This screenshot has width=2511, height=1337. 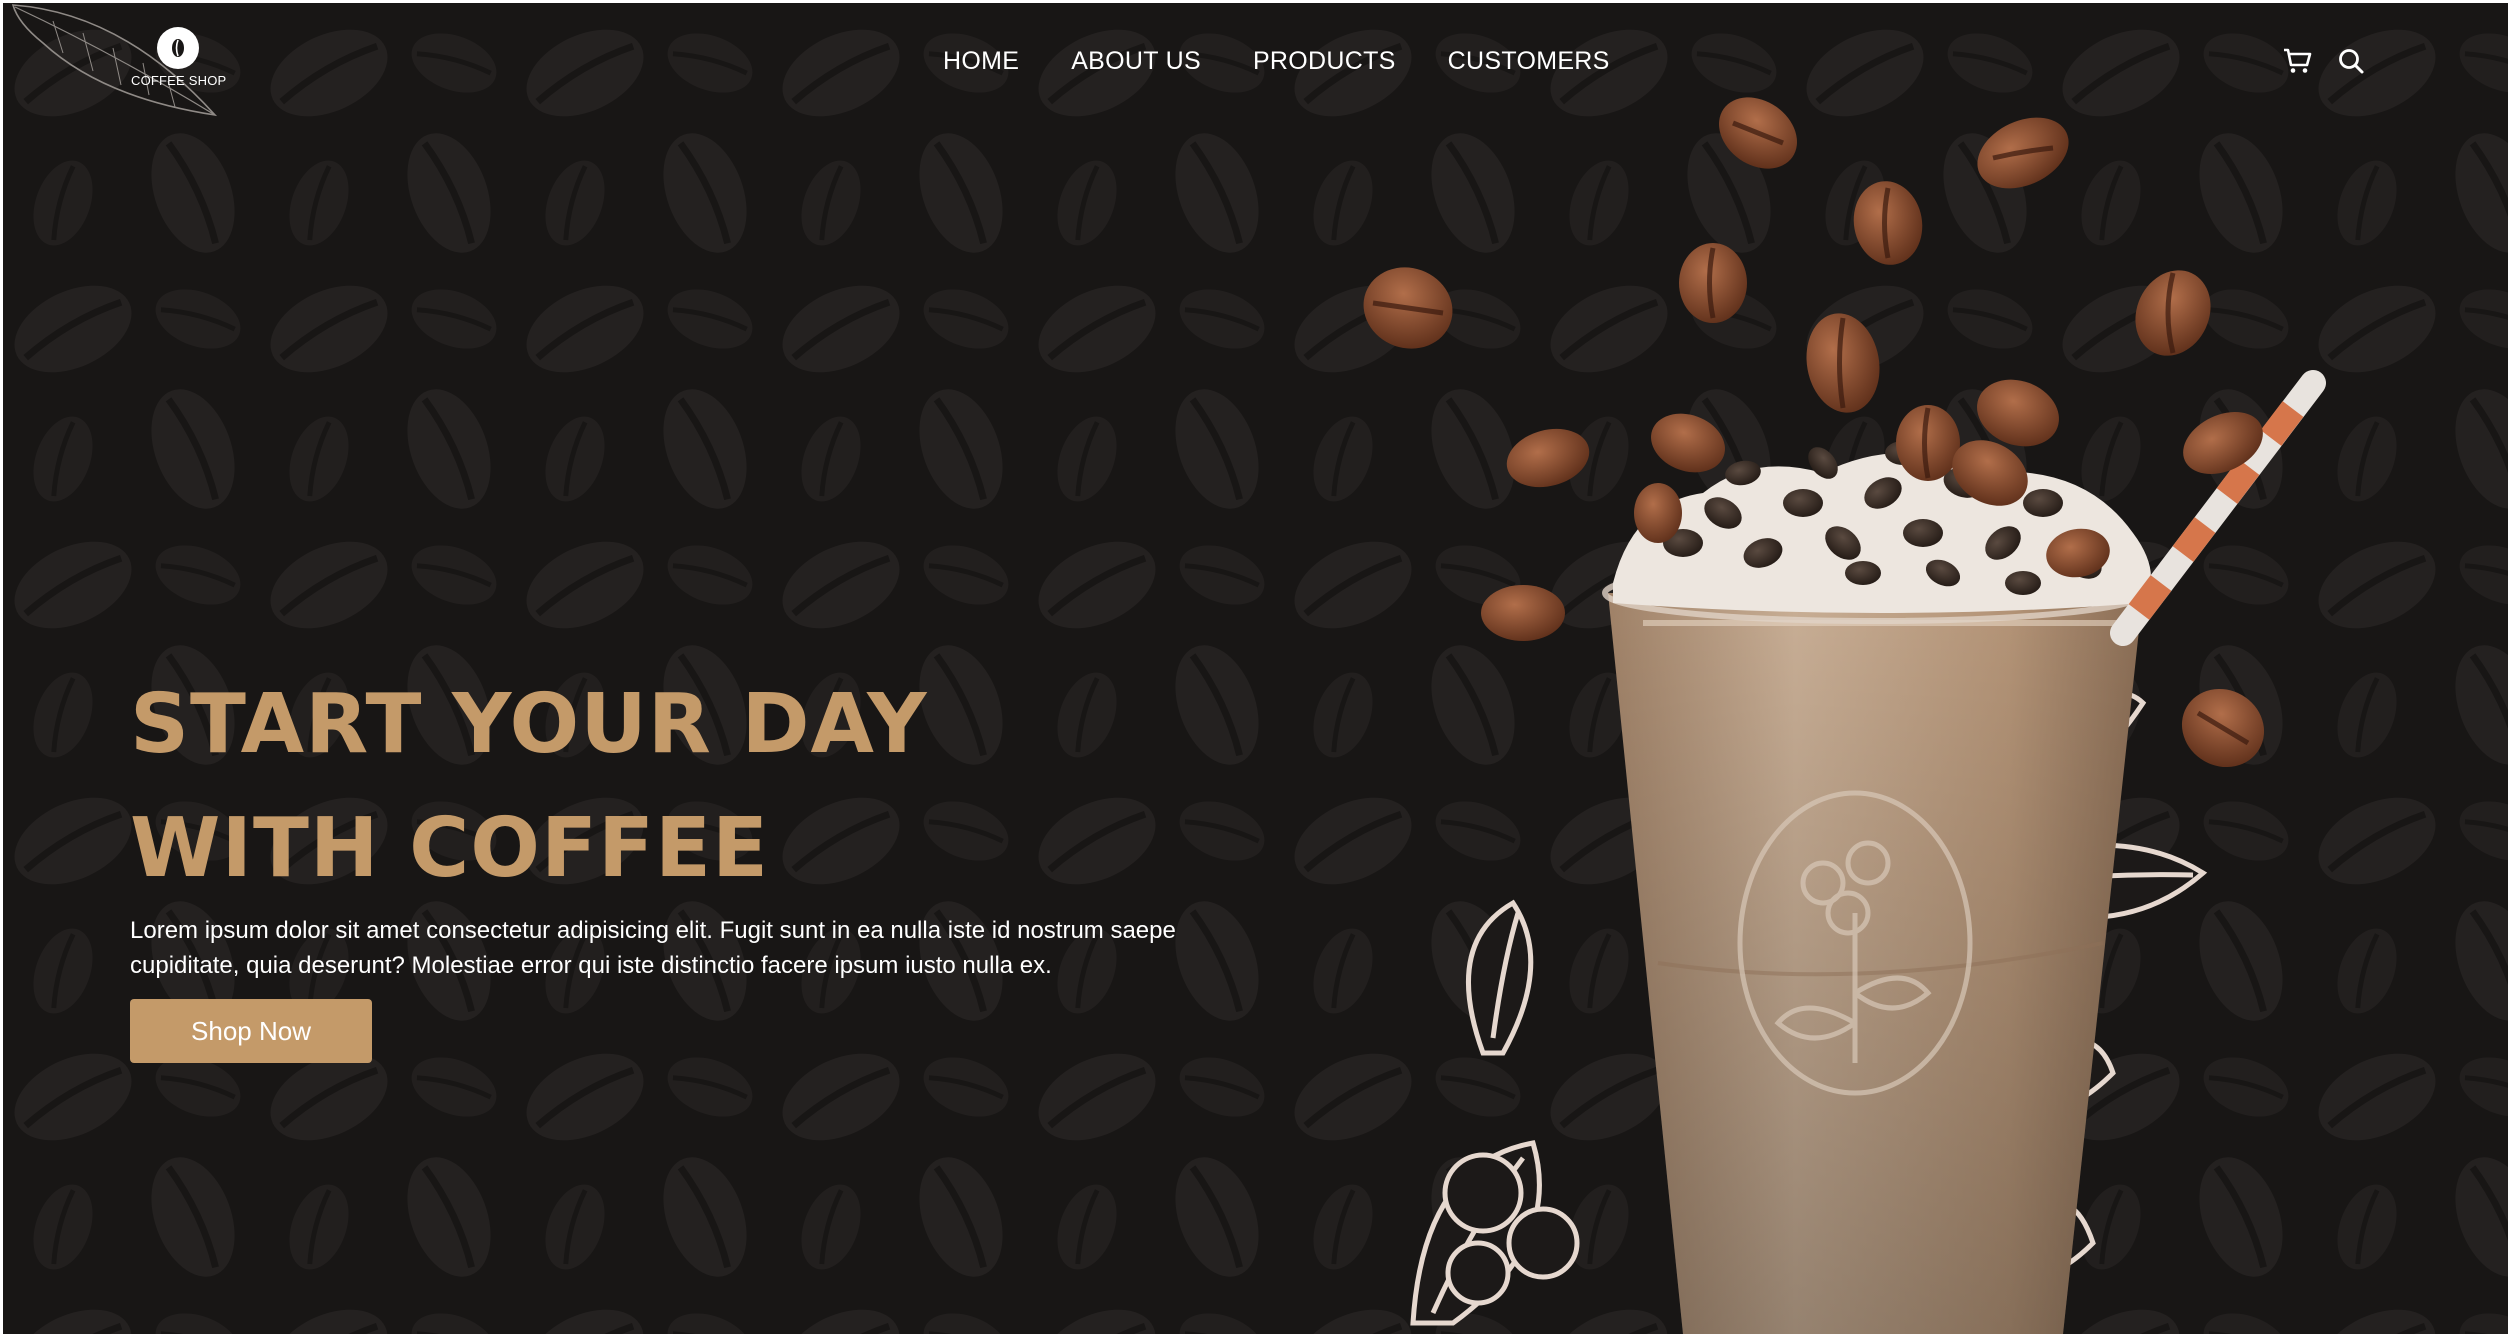 What do you see at coordinates (529, 787) in the screenshot?
I see `hero-headline: START YOUR DAY WITH COFFEE` at bounding box center [529, 787].